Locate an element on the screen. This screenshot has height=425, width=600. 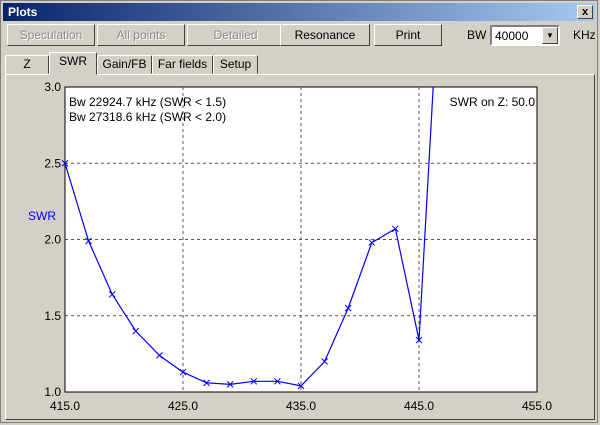
tab-far-fields: Far fields is located at coordinates (182, 64).